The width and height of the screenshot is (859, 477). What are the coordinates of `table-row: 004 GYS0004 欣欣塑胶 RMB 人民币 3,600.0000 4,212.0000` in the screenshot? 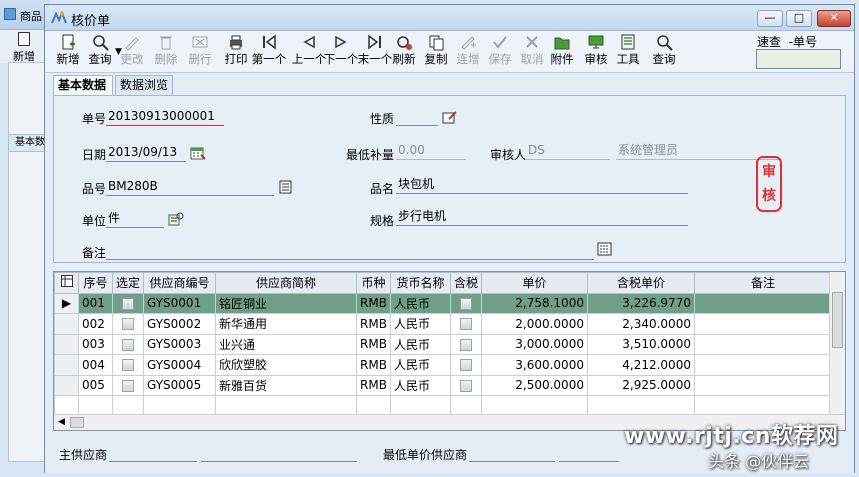 It's located at (443, 365).